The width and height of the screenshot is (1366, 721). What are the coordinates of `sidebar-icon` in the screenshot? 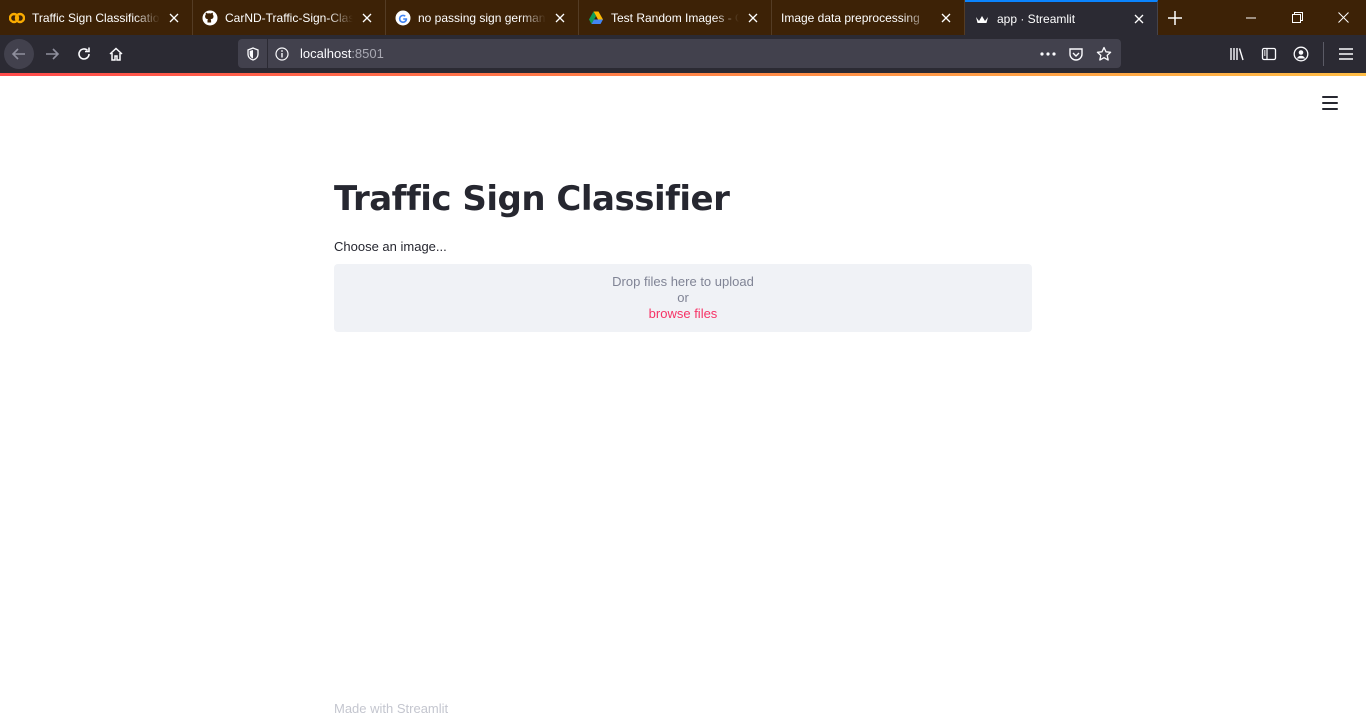 It's located at (1269, 54).